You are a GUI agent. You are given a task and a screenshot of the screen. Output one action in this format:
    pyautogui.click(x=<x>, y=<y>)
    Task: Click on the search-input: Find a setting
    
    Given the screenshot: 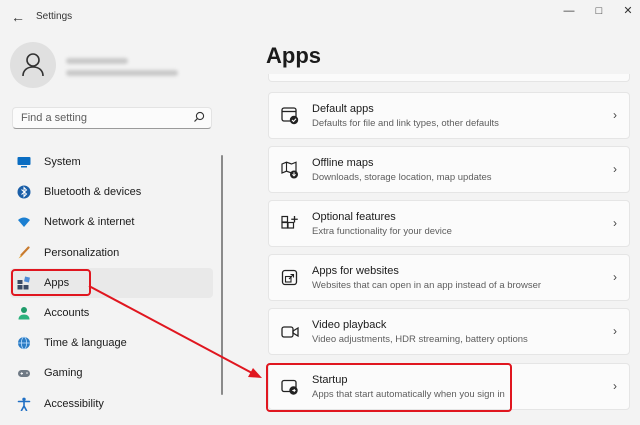 What is the action you would take?
    pyautogui.click(x=112, y=118)
    